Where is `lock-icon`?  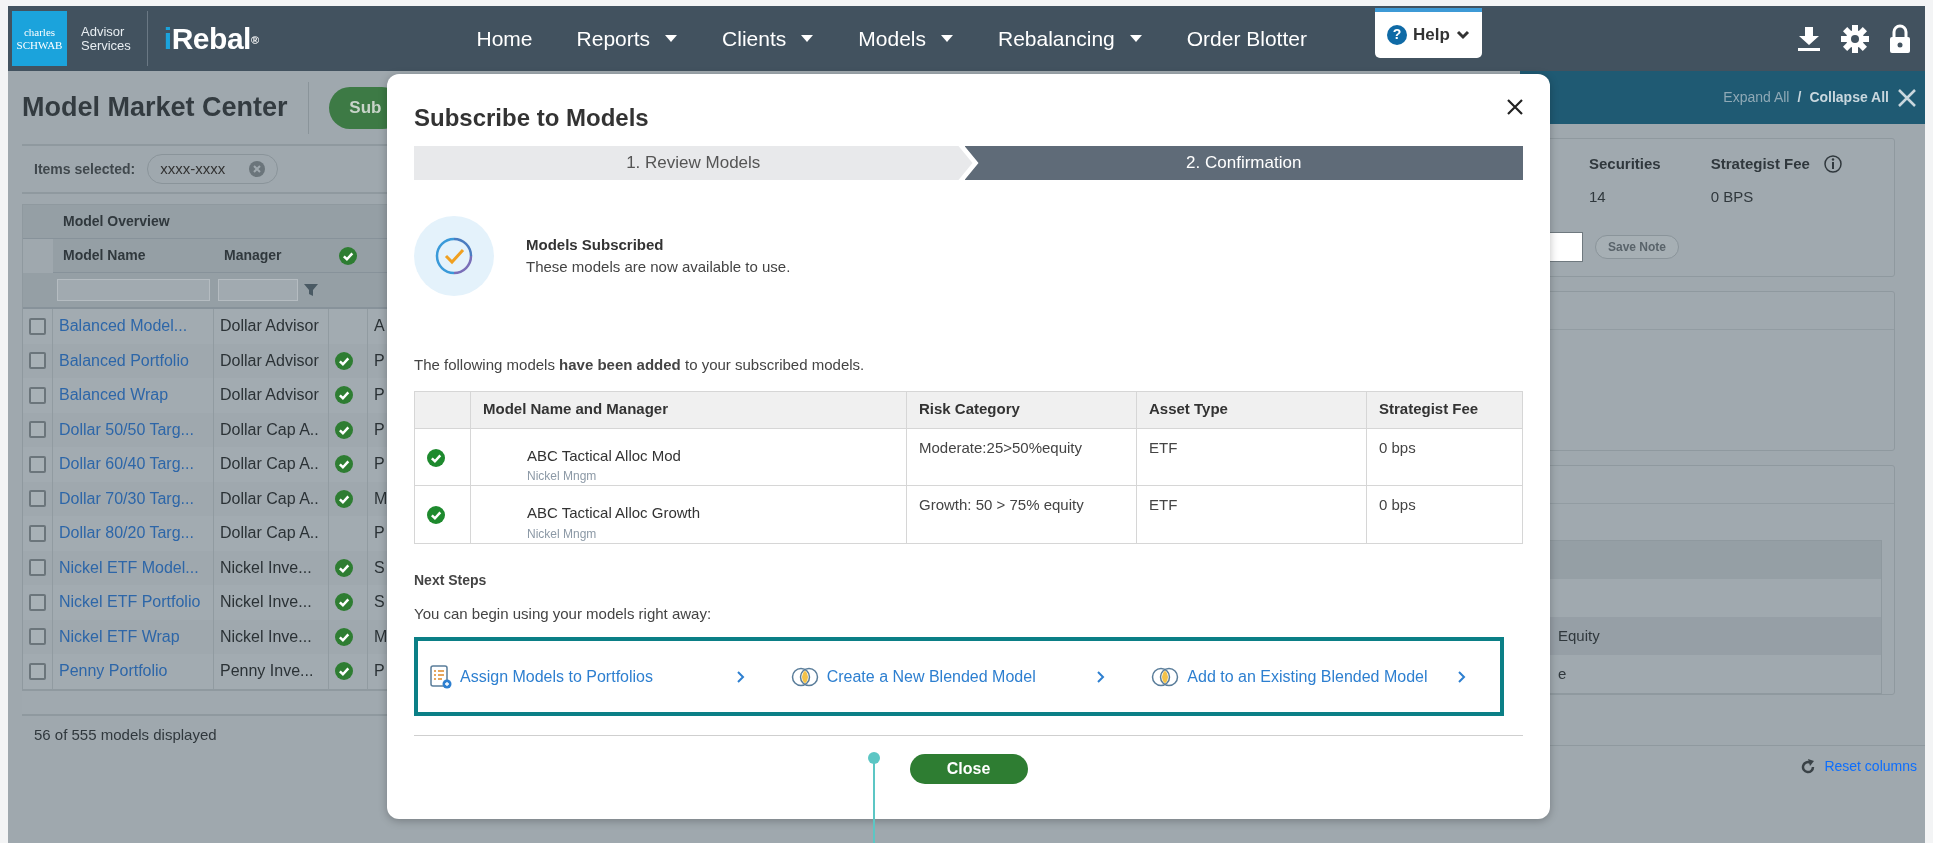 lock-icon is located at coordinates (1900, 38).